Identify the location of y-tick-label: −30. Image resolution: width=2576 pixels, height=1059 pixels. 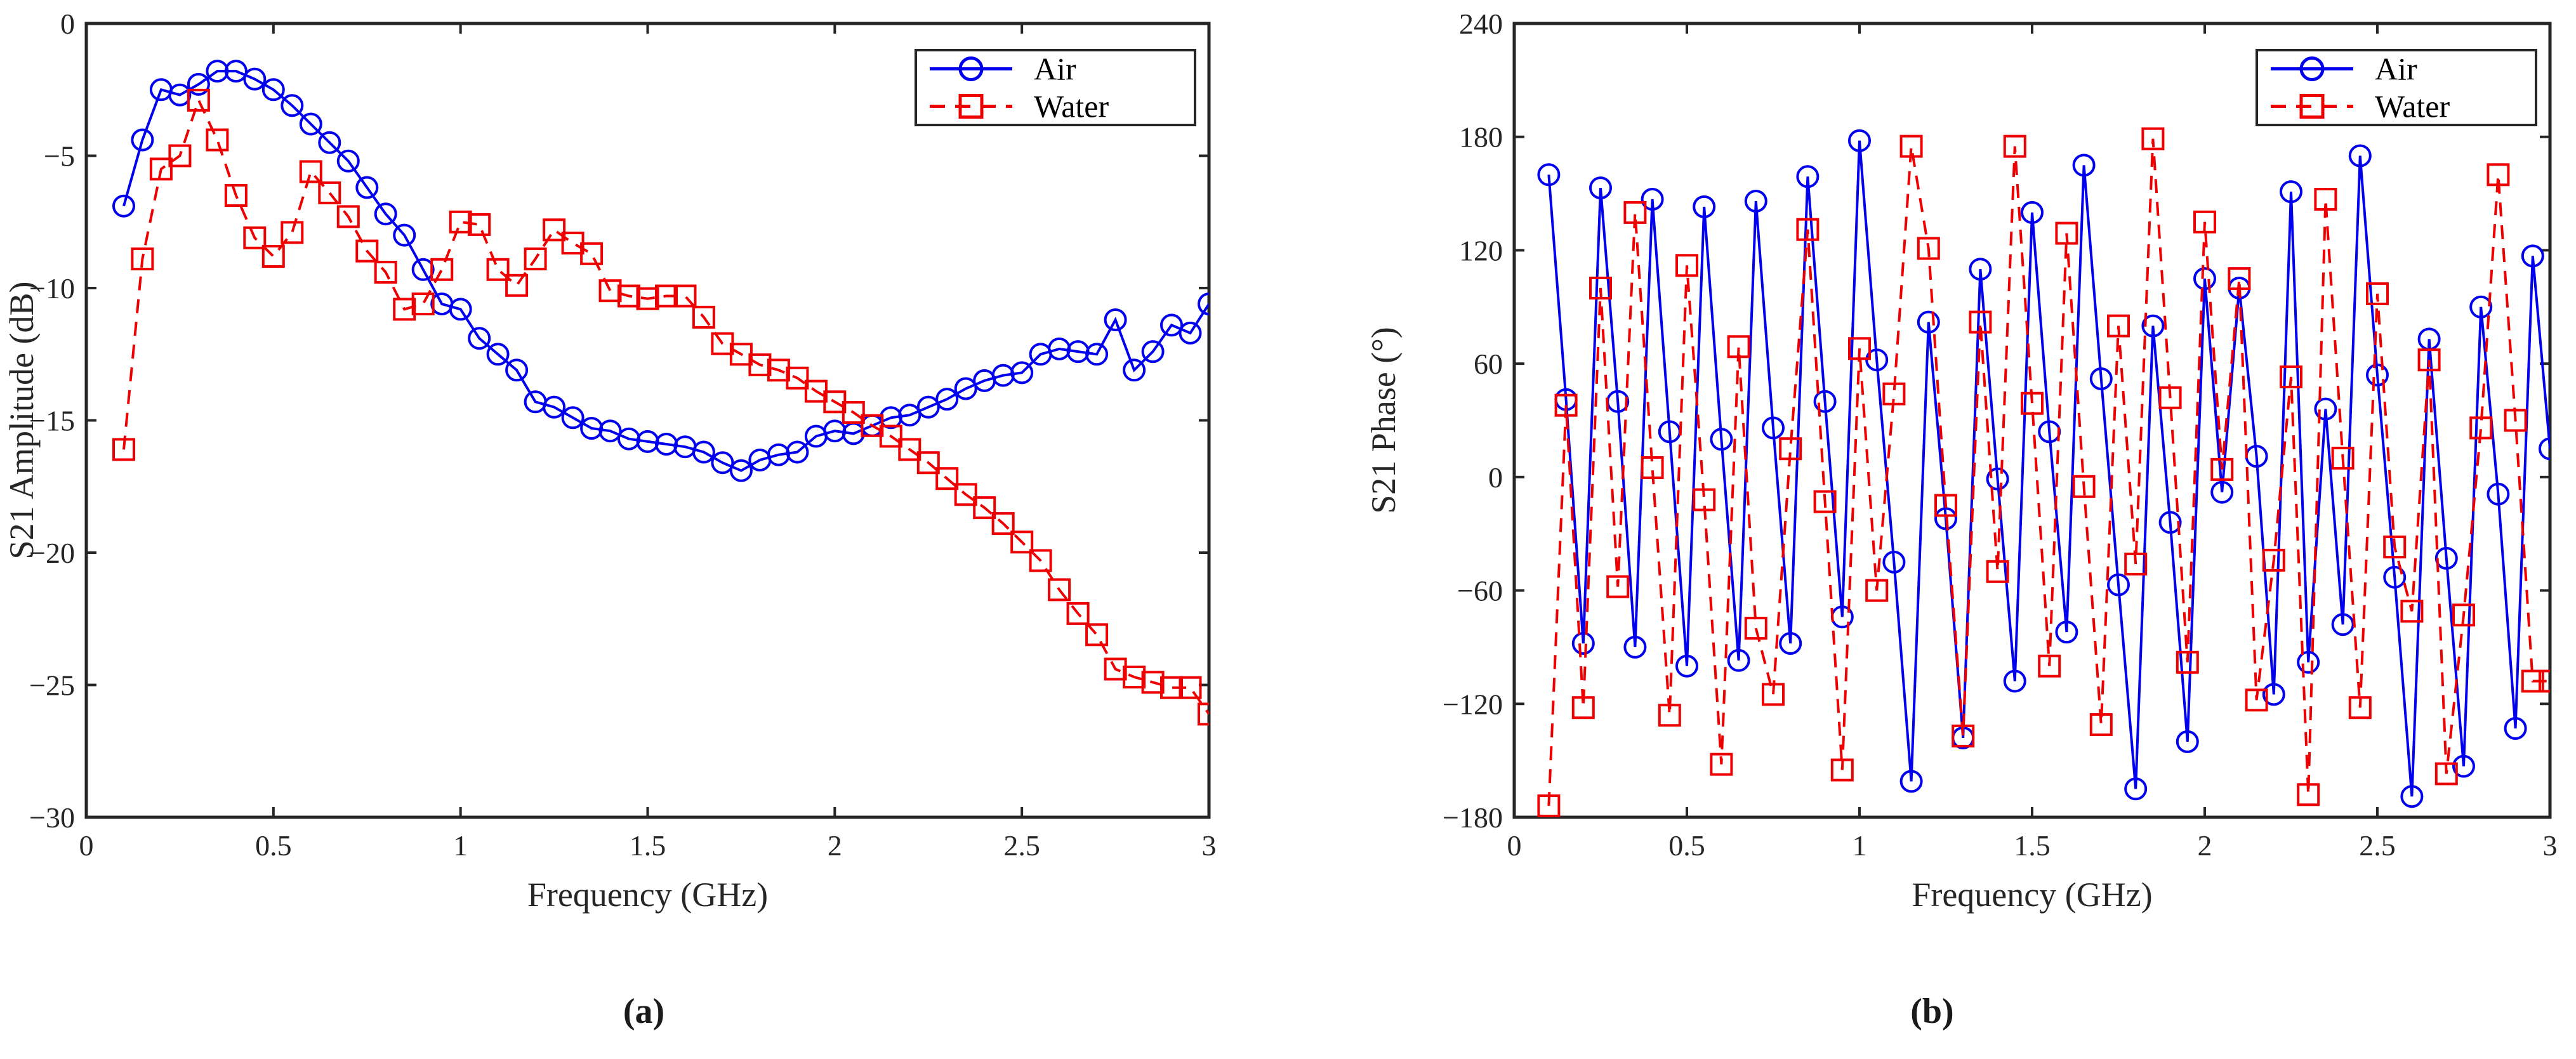
(52, 817).